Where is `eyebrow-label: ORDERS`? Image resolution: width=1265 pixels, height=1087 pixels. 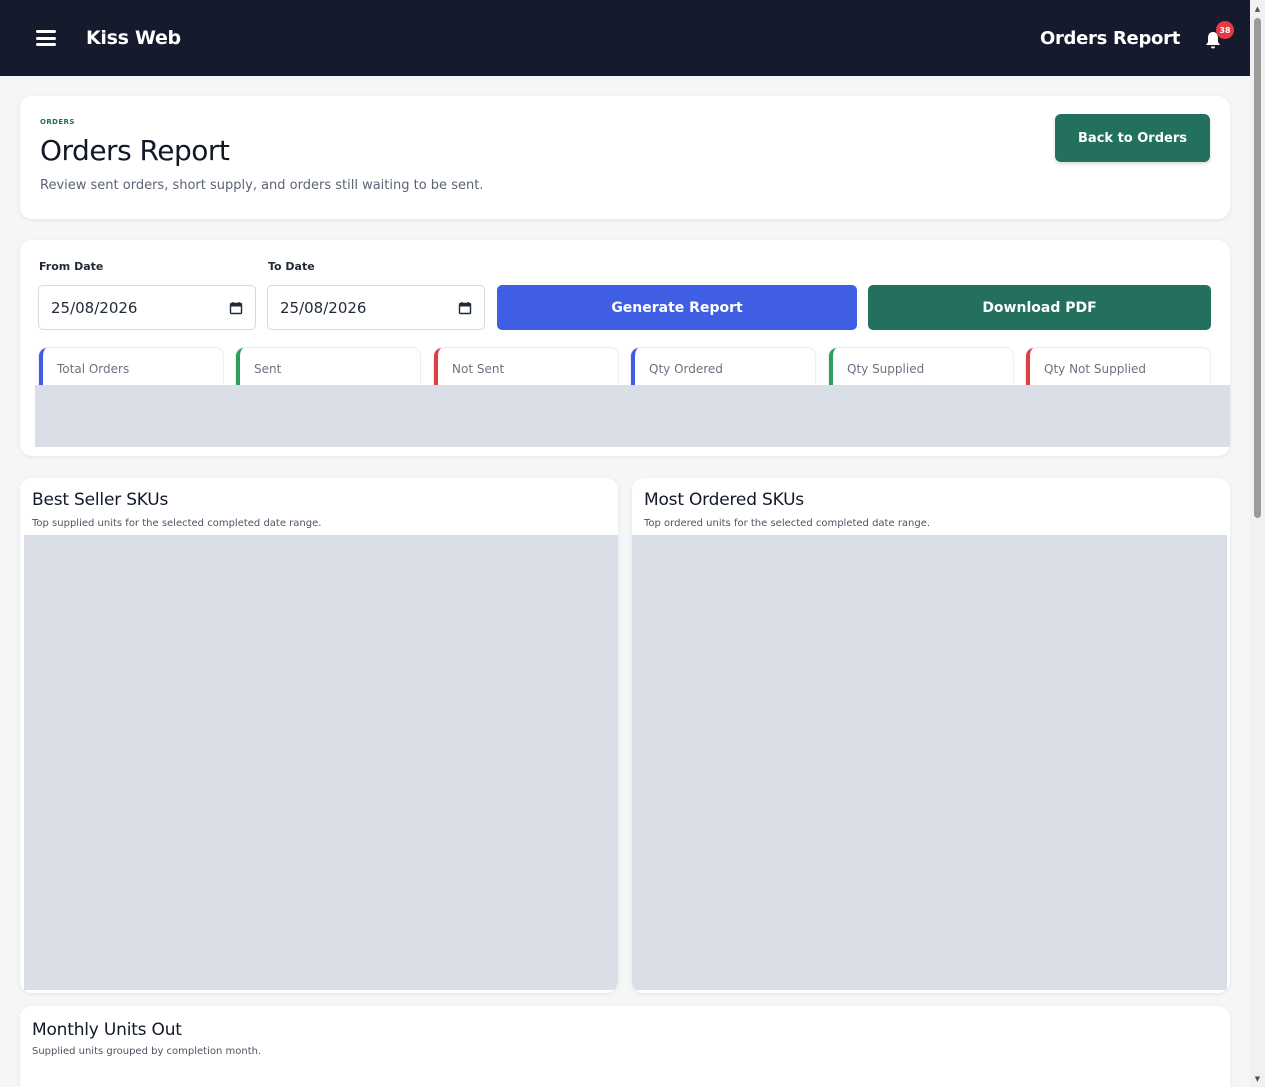 eyebrow-label: ORDERS is located at coordinates (57, 122).